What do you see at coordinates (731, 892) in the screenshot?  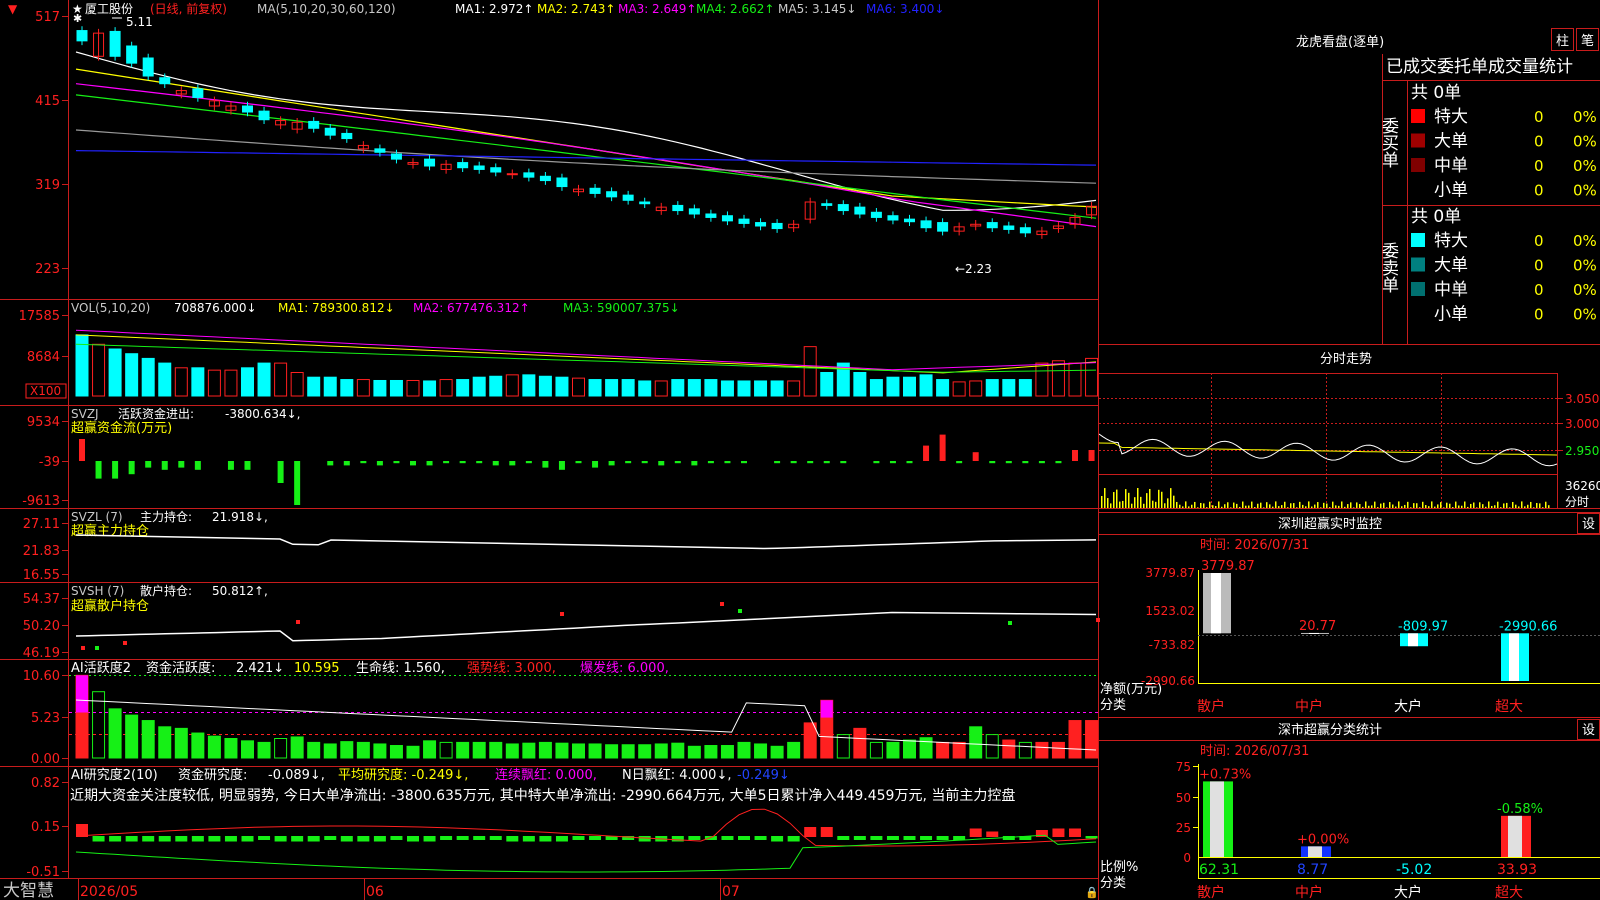 I see `x-tick: 07` at bounding box center [731, 892].